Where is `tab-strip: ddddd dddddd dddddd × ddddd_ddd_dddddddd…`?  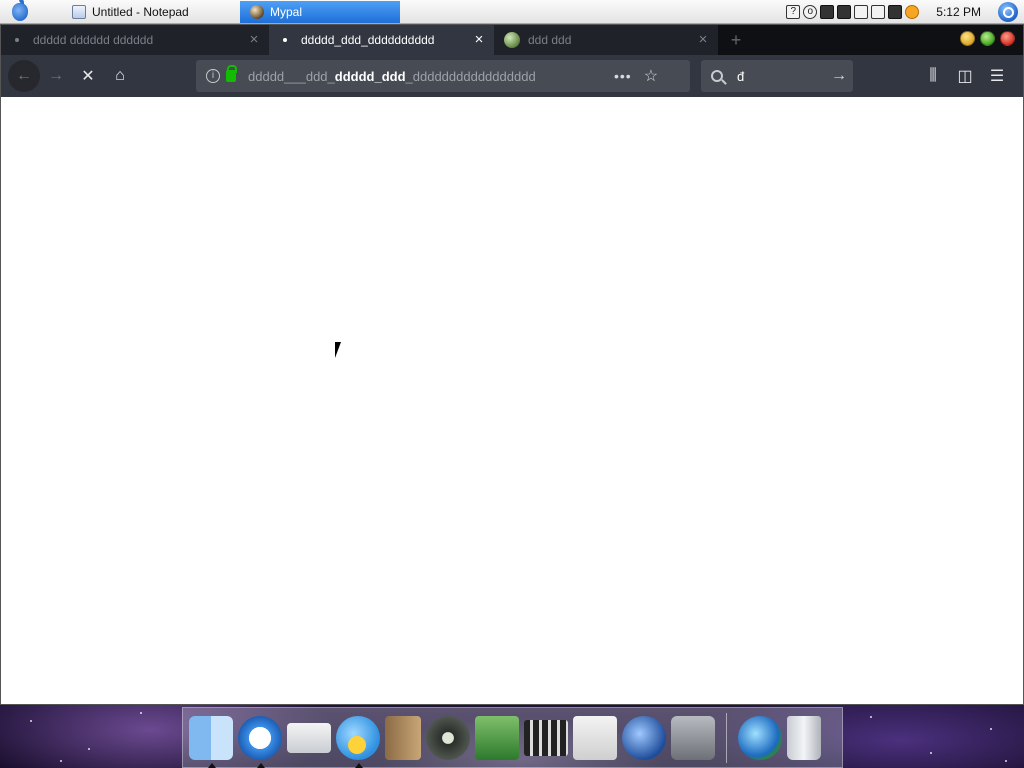 tab-strip: ddddd dddddd dddddd × ddddd_ddd_dddddddd… is located at coordinates (512, 40).